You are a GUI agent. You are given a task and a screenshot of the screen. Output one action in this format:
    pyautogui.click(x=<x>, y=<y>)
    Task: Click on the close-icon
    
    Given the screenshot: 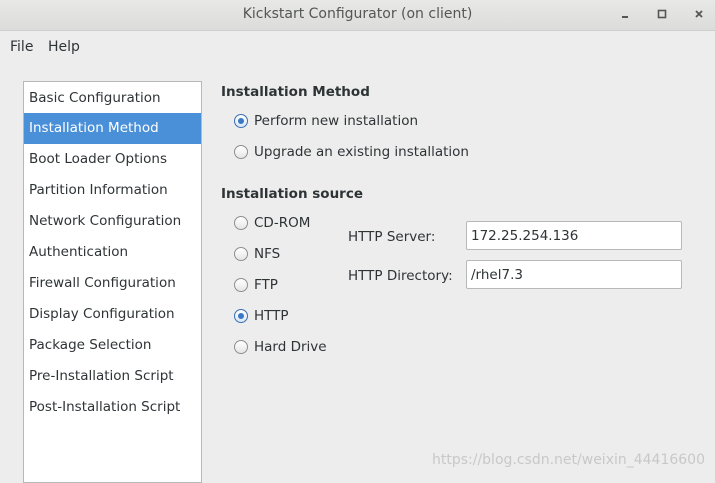 What is the action you would take?
    pyautogui.click(x=699, y=14)
    